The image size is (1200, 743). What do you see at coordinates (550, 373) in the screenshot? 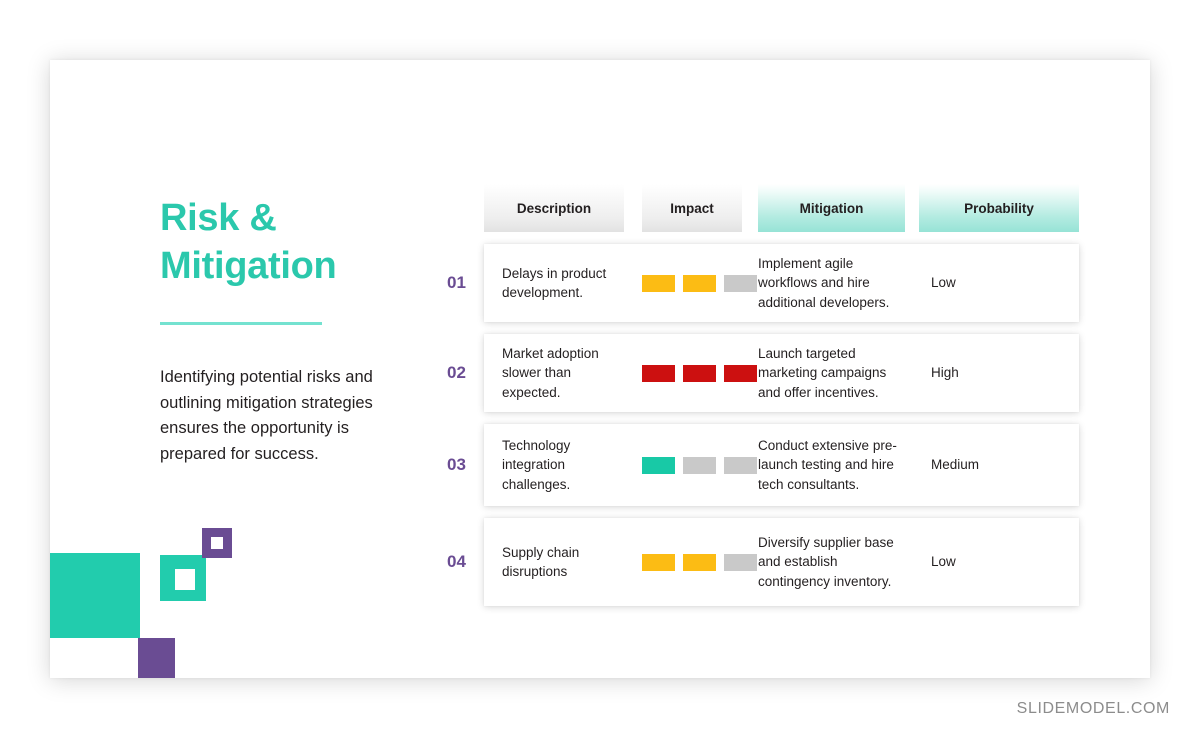
I see `row-description: Market adoption slower than expected.` at bounding box center [550, 373].